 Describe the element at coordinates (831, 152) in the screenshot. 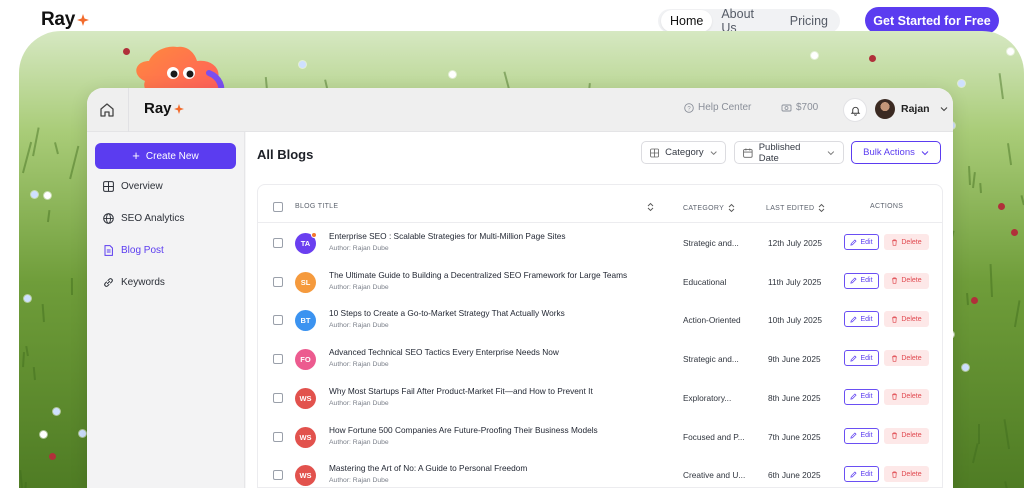

I see `chevron-down-icon` at that location.